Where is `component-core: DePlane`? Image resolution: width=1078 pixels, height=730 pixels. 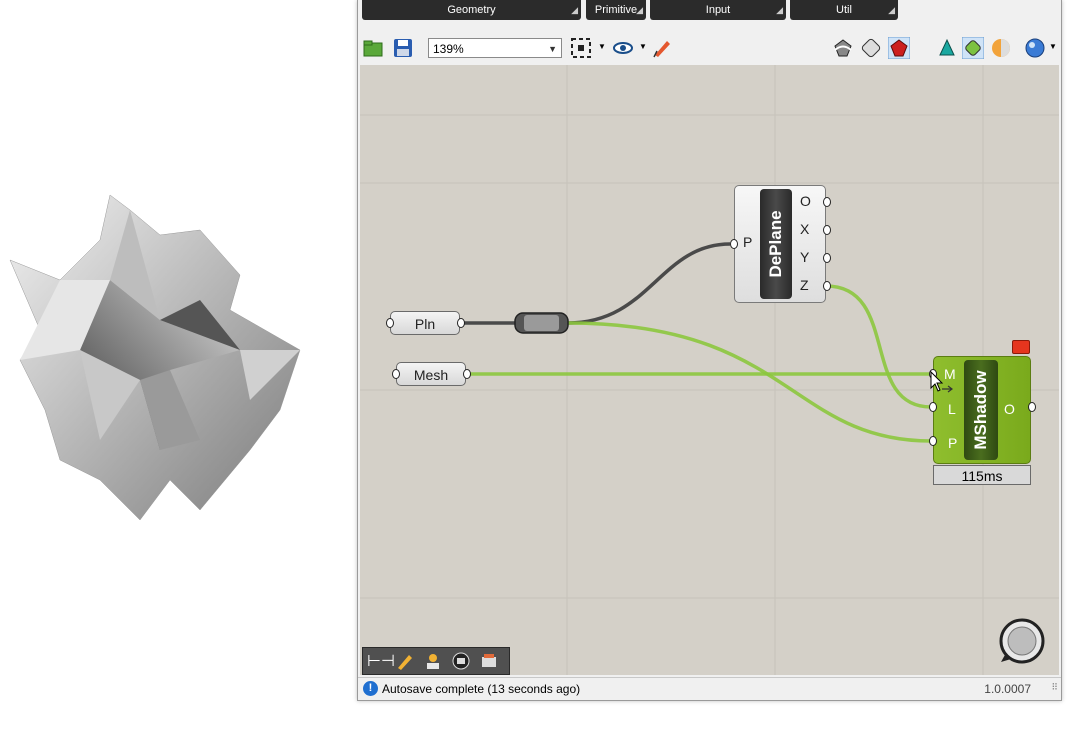
component-core: DePlane is located at coordinates (776, 244).